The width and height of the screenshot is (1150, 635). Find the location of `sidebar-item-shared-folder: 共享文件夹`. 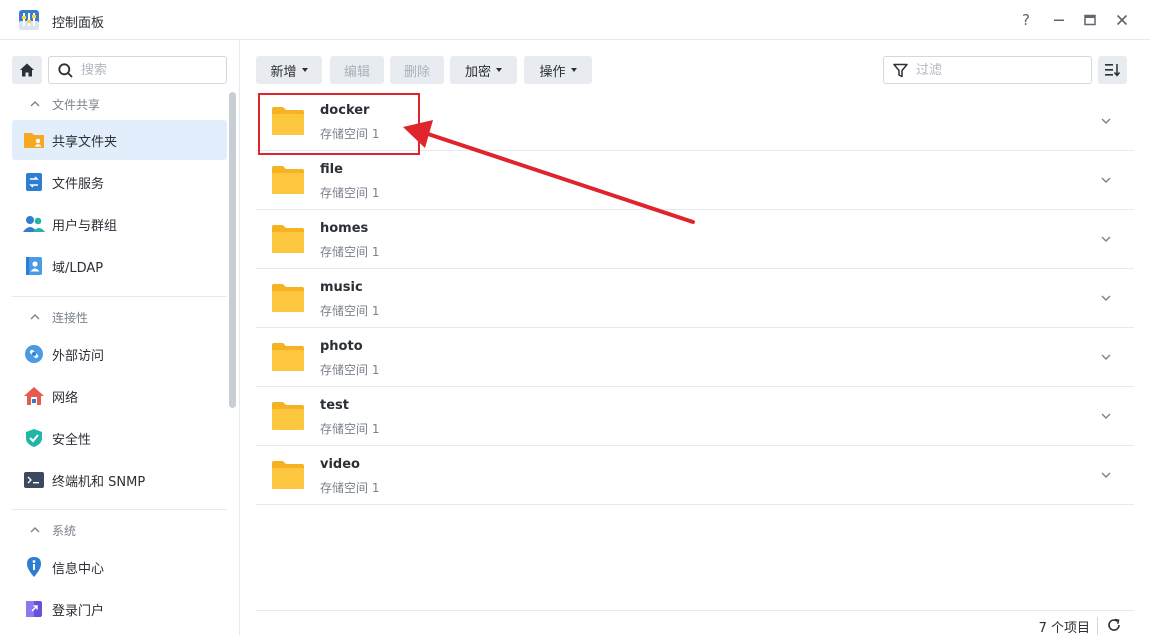

sidebar-item-shared-folder: 共享文件夹 is located at coordinates (119, 140).